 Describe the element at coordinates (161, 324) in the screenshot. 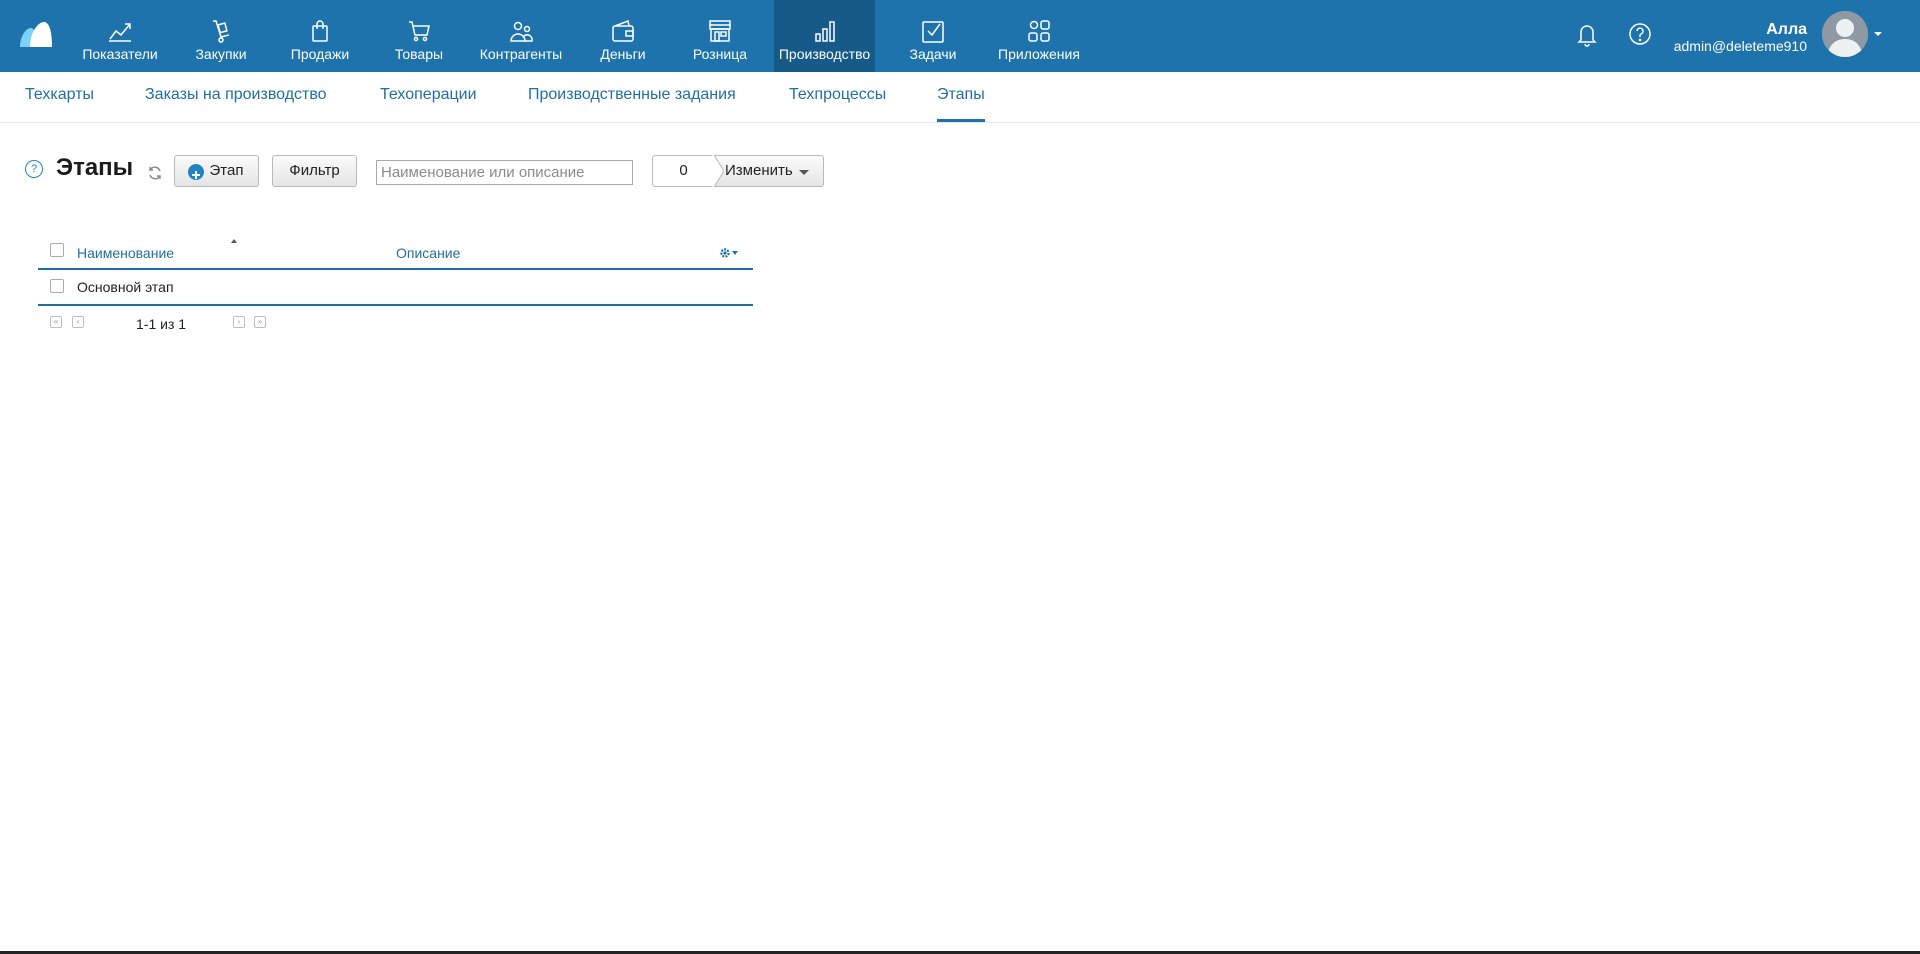

I see `pagination-range: 1-1 из 1` at that location.